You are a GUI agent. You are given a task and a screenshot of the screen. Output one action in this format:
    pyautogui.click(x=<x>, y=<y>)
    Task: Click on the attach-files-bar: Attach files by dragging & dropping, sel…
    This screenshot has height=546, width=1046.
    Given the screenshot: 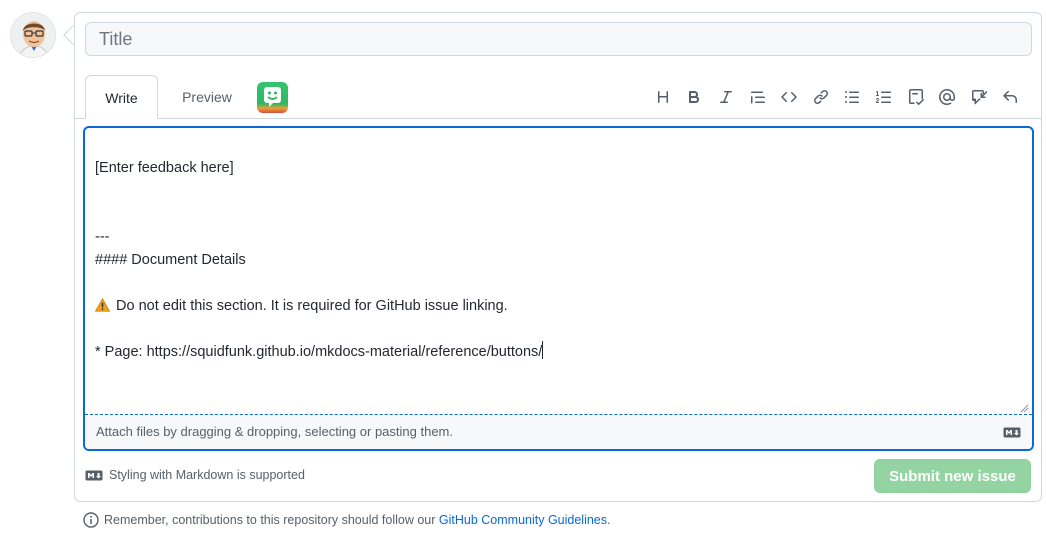 What is the action you would take?
    pyautogui.click(x=558, y=431)
    